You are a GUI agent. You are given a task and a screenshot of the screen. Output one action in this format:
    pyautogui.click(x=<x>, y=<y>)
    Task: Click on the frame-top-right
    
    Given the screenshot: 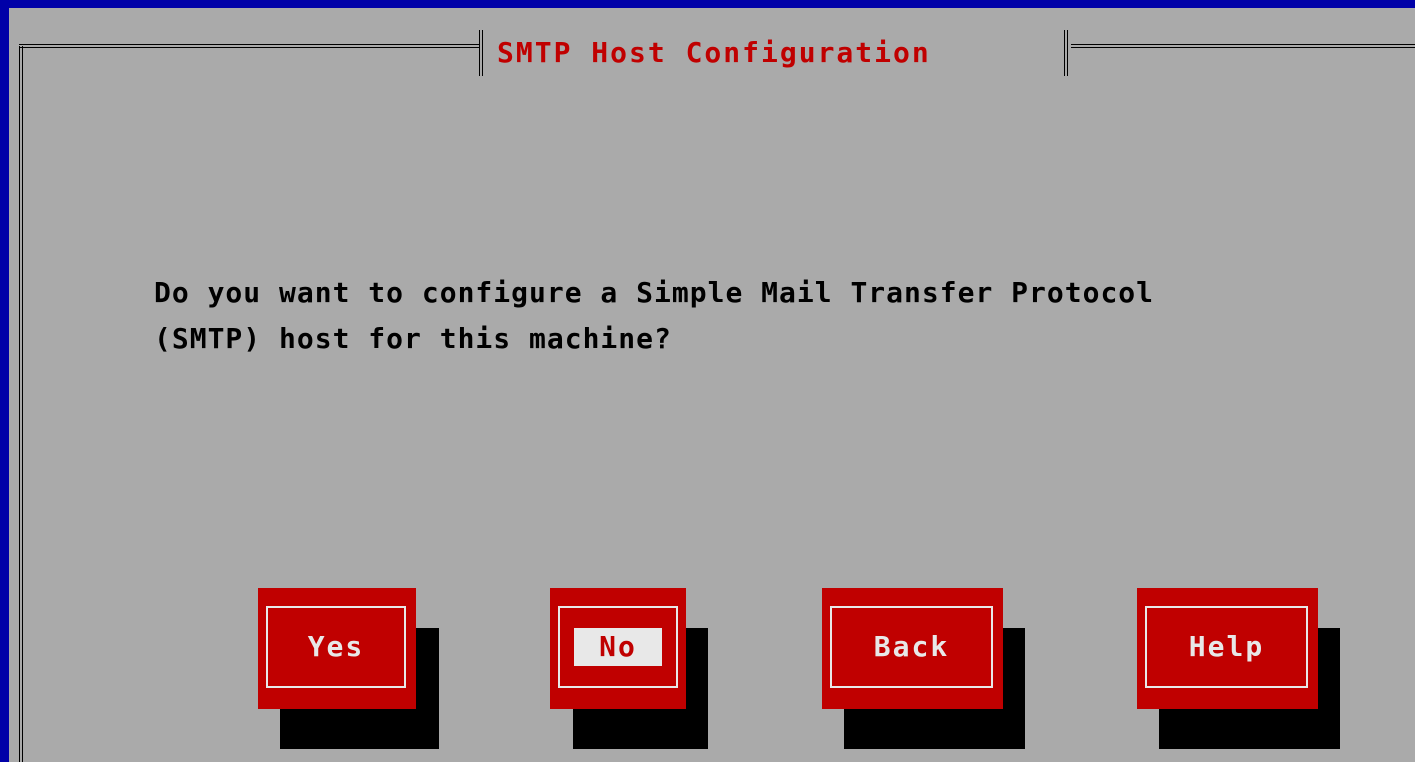 What is the action you would take?
    pyautogui.click(x=1243, y=46)
    